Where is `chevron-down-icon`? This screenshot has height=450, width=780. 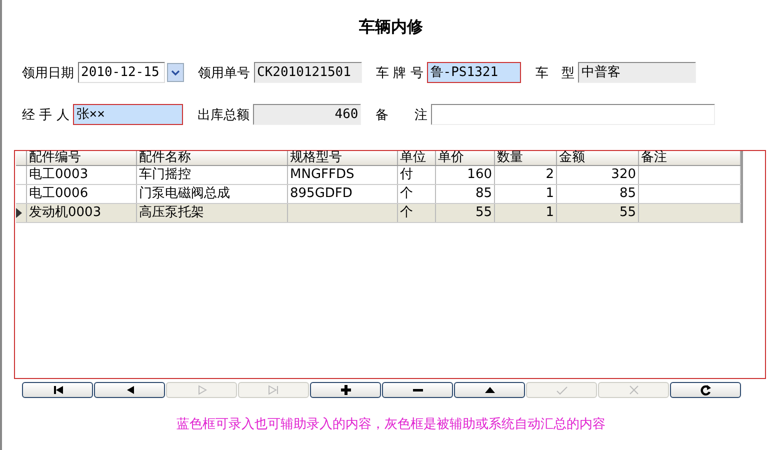
chevron-down-icon is located at coordinates (175, 73).